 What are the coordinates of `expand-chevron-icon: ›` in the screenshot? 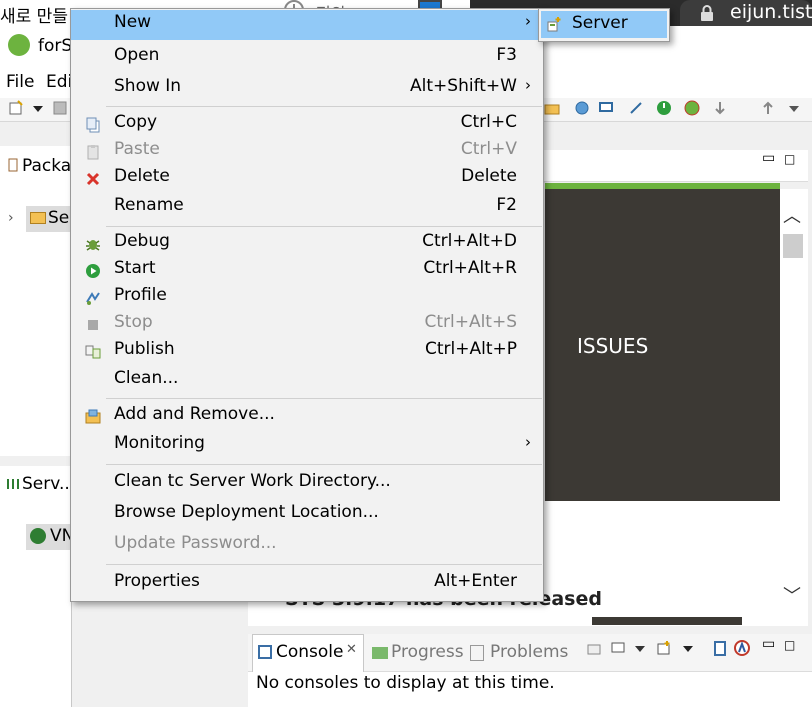 It's located at (11, 218).